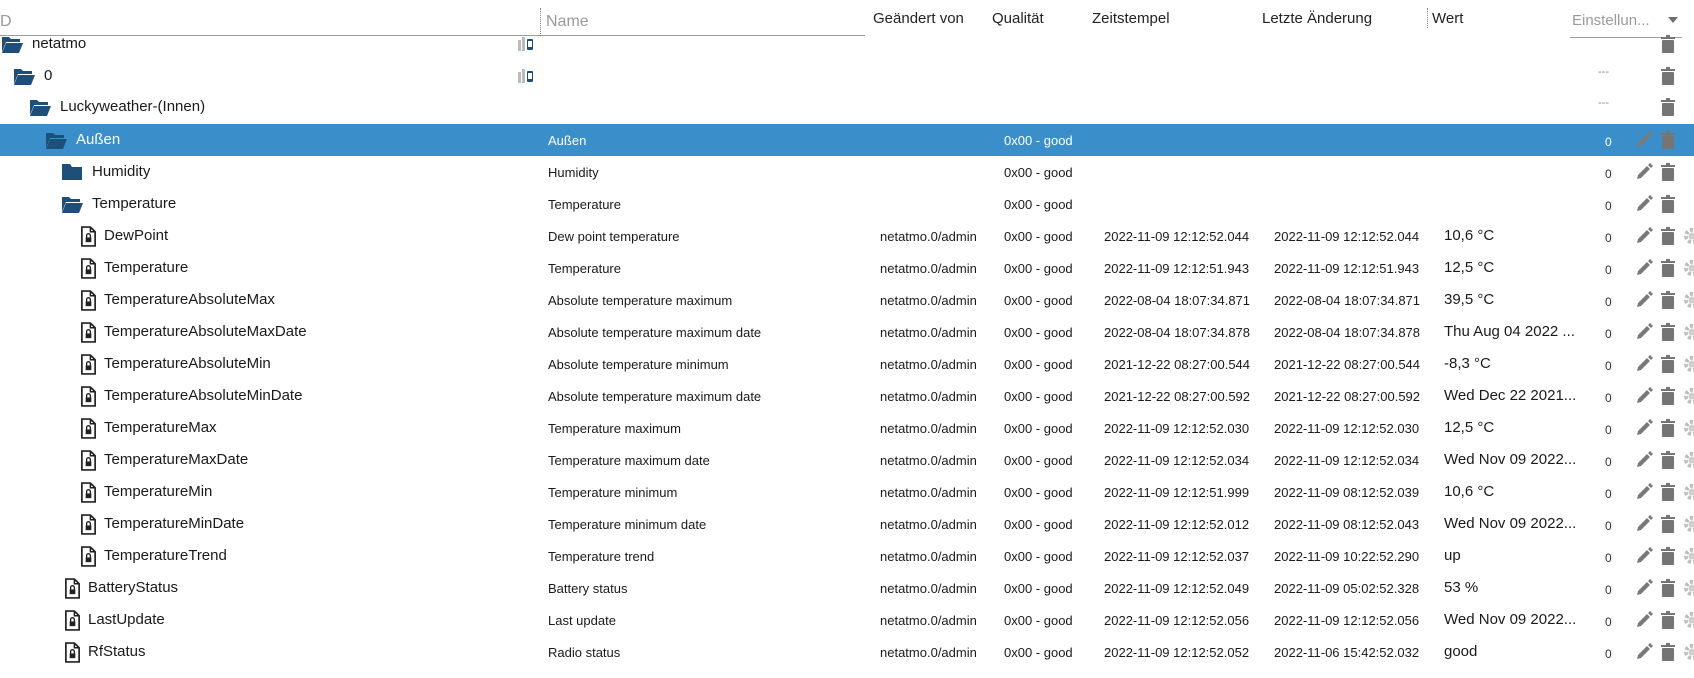 Image resolution: width=1694 pixels, height=678 pixels. Describe the element at coordinates (1469, 427) in the screenshot. I see `value: 12,5 °C` at that location.